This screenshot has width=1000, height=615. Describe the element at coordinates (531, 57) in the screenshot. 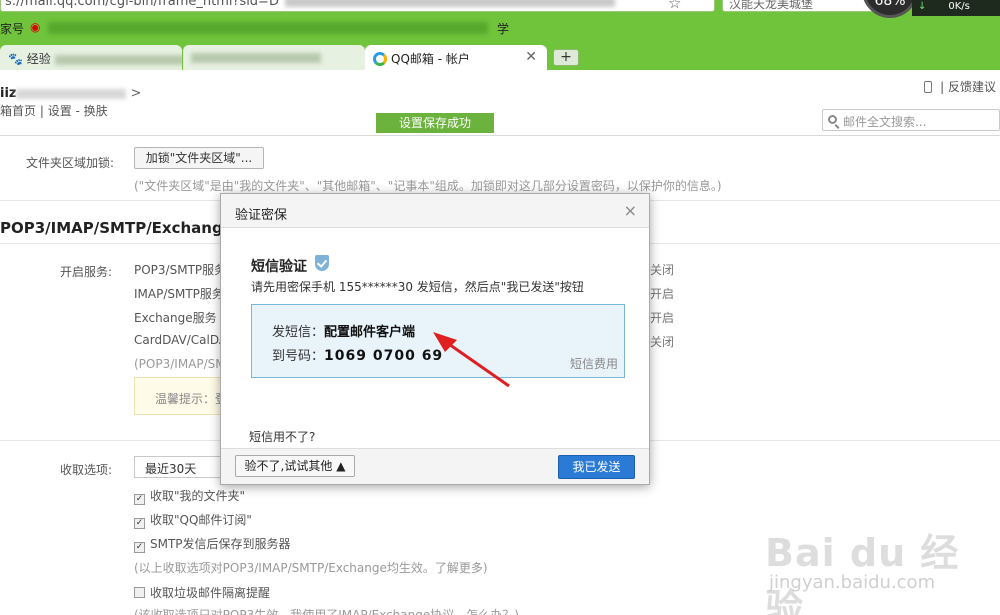

I see `tab-close-icon: ✕` at that location.